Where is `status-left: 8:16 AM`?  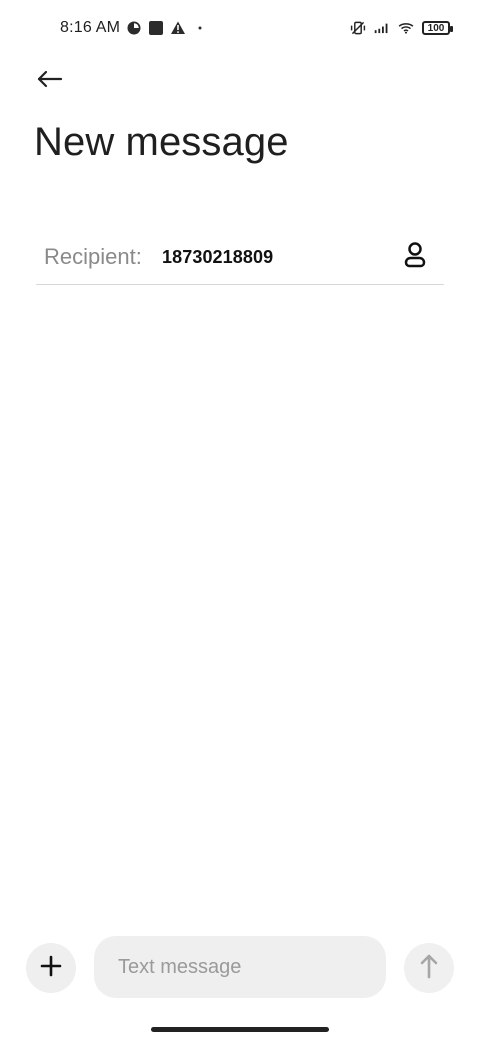 status-left: 8:16 AM is located at coordinates (134, 28).